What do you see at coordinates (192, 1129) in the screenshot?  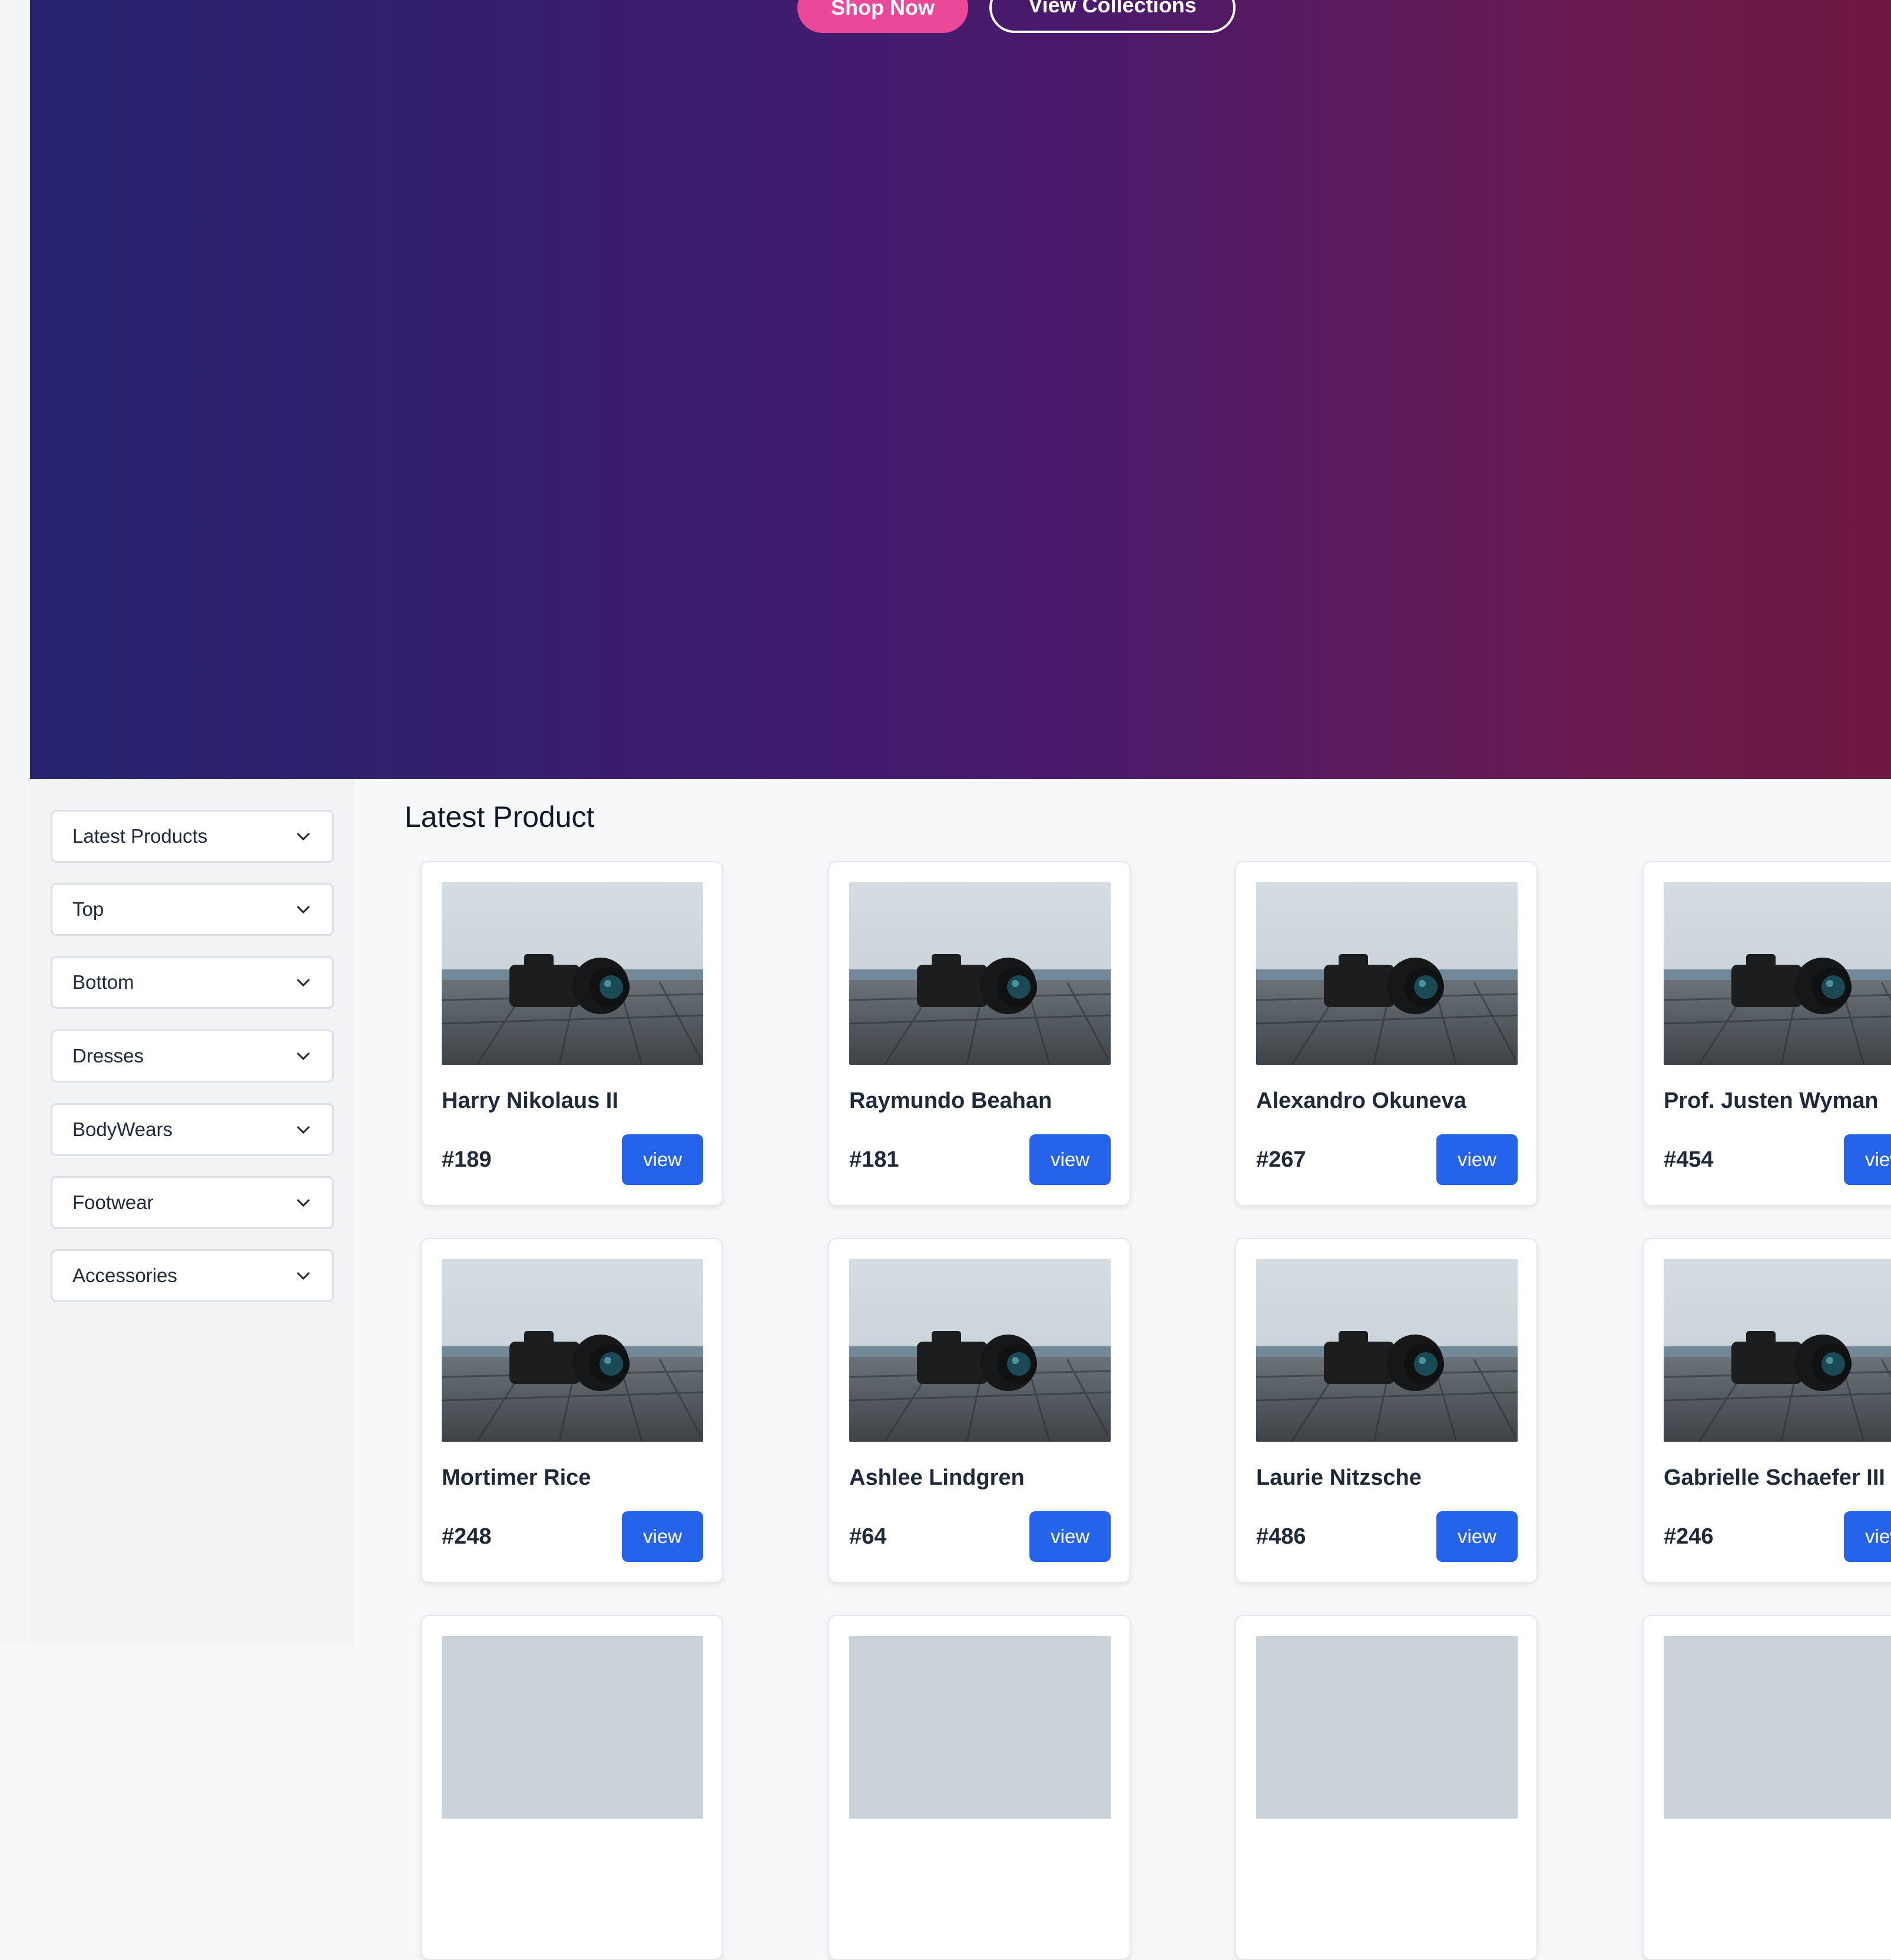 I see `category-bodywears: BodyWears` at bounding box center [192, 1129].